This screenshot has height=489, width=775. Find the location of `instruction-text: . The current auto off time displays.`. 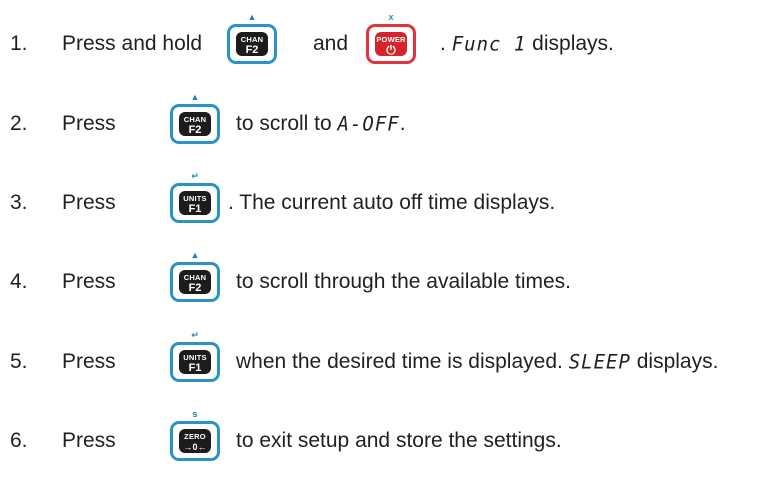

instruction-text: . The current auto off time displays. is located at coordinates (392, 202).